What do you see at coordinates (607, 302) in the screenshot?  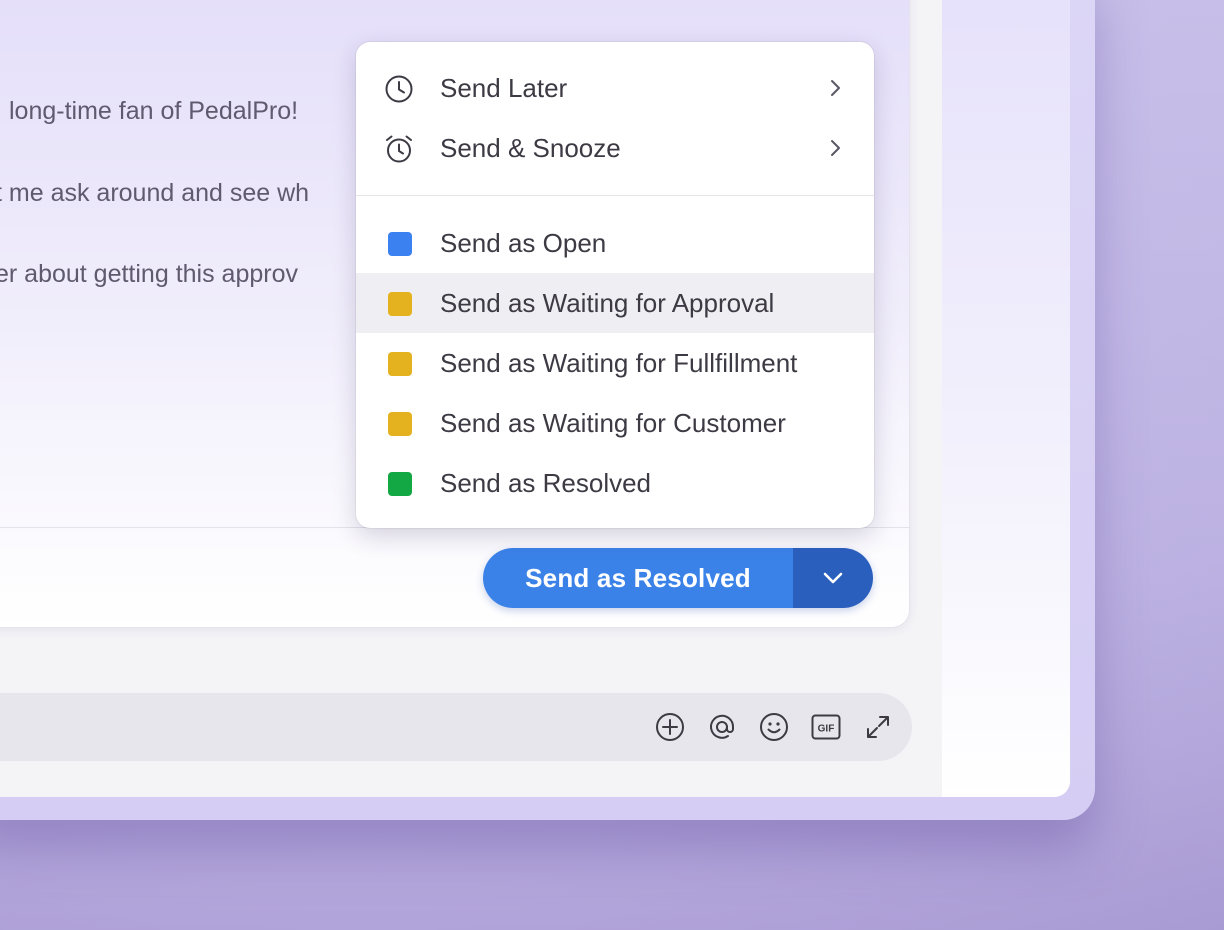 I see `menu-item-label: Send as Waiting for Approval` at bounding box center [607, 302].